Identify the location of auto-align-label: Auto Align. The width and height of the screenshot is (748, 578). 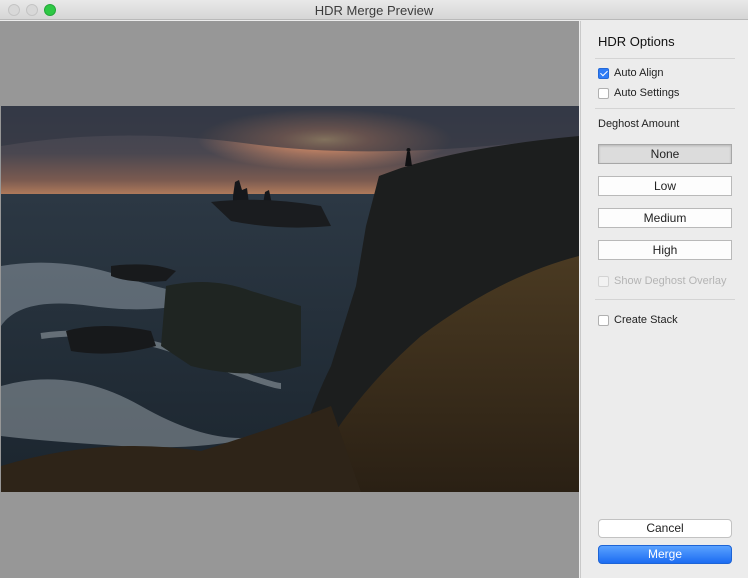
(639, 73).